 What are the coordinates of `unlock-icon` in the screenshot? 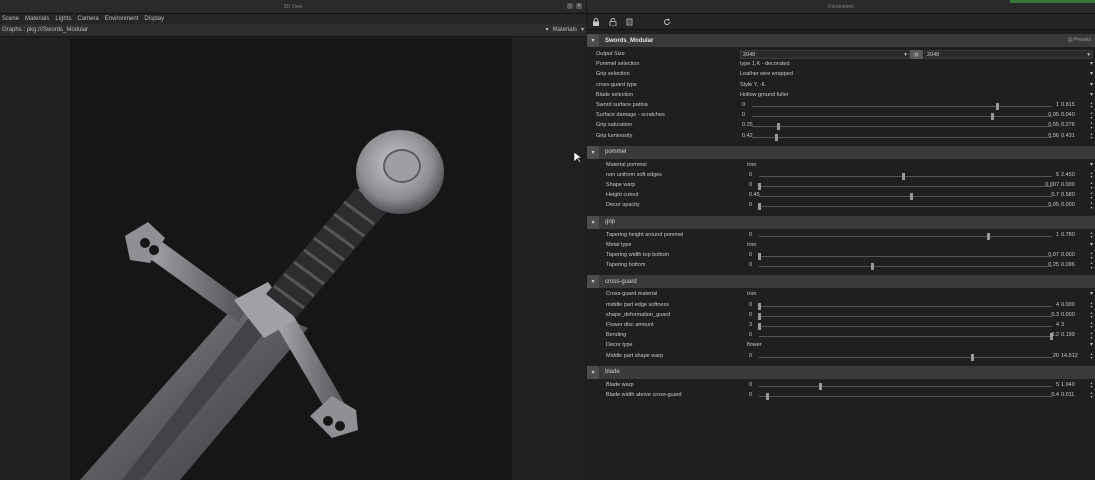 It's located at (613, 21).